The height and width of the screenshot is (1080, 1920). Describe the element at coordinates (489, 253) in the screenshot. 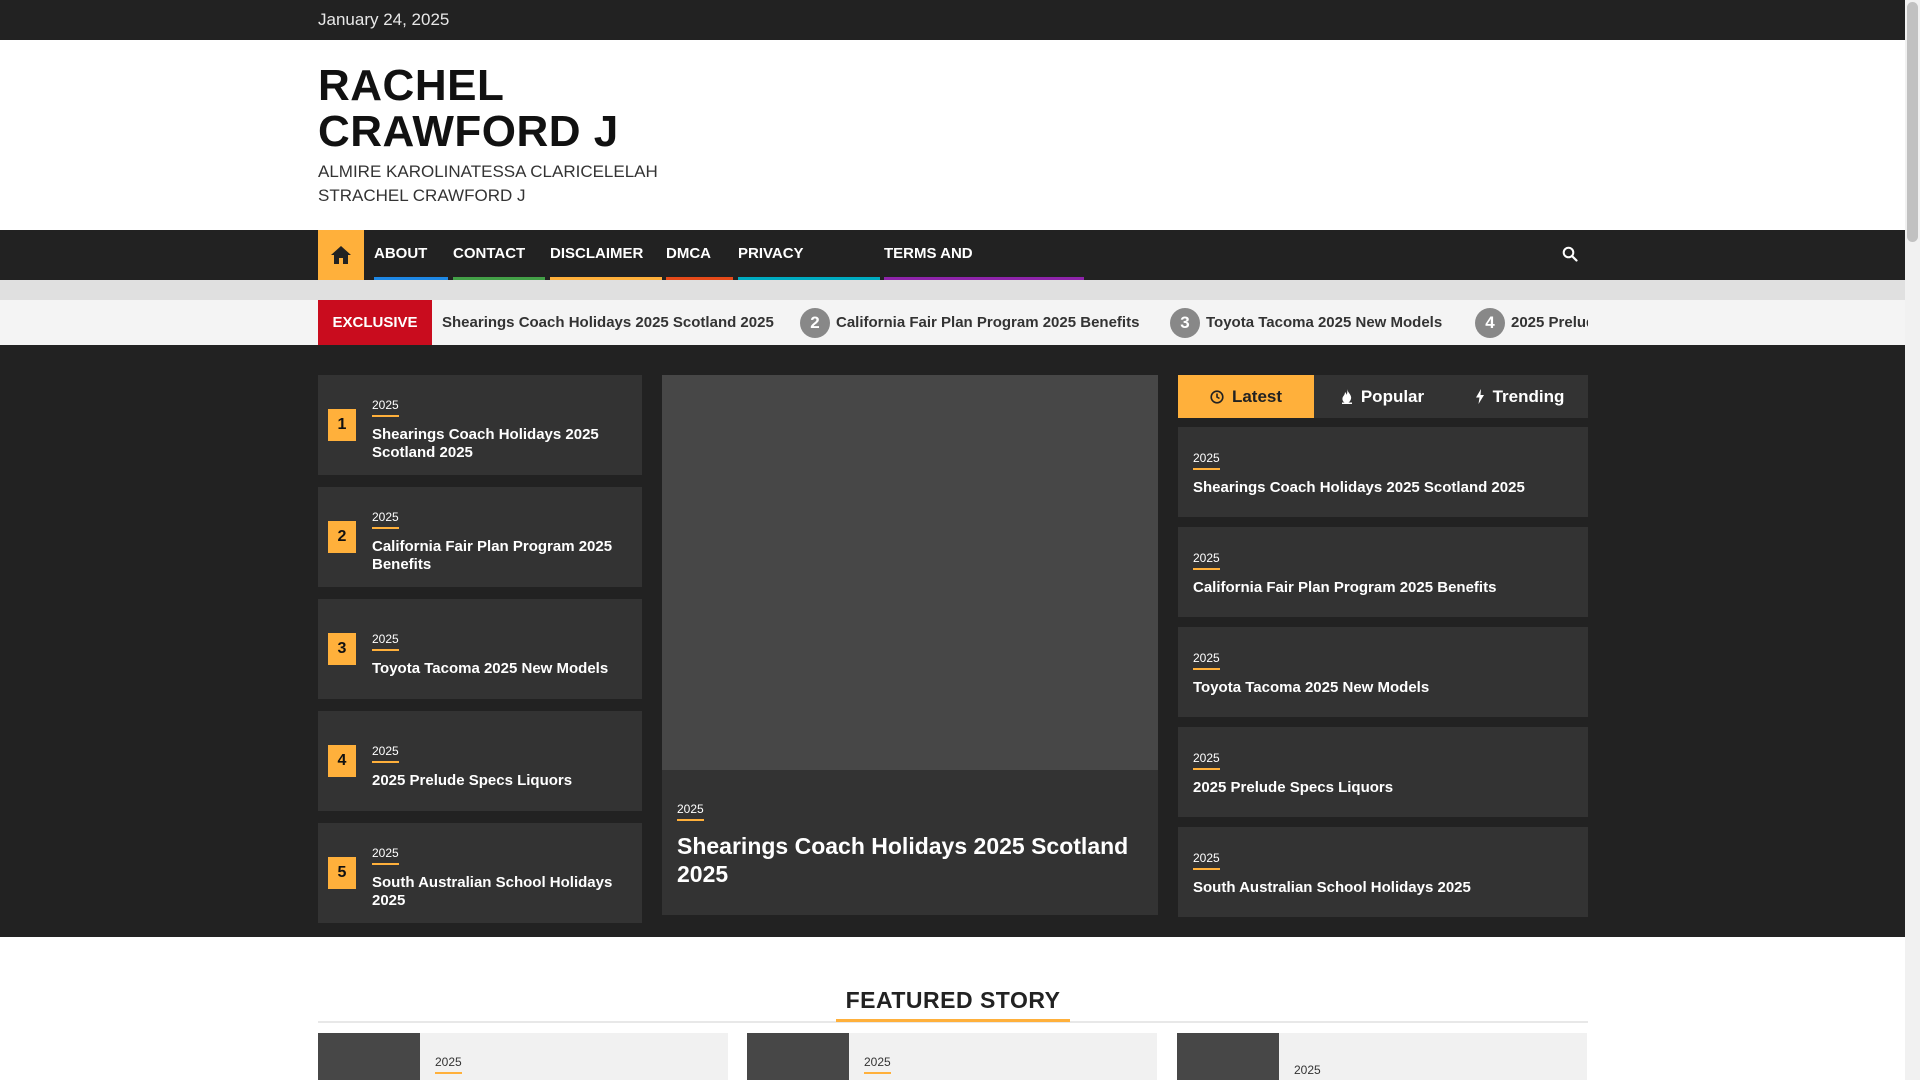

I see `nav-contact-label: CONTACT` at that location.